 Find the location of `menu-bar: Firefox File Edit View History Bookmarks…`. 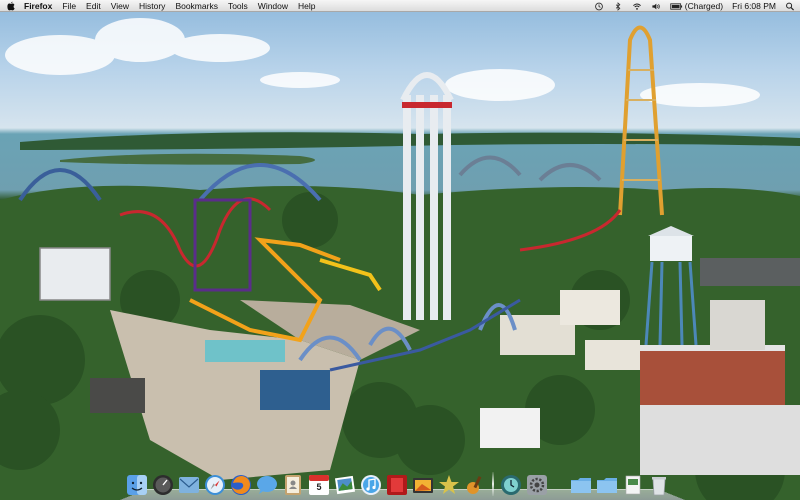

menu-bar: Firefox File Edit View History Bookmarks… is located at coordinates (400, 6).